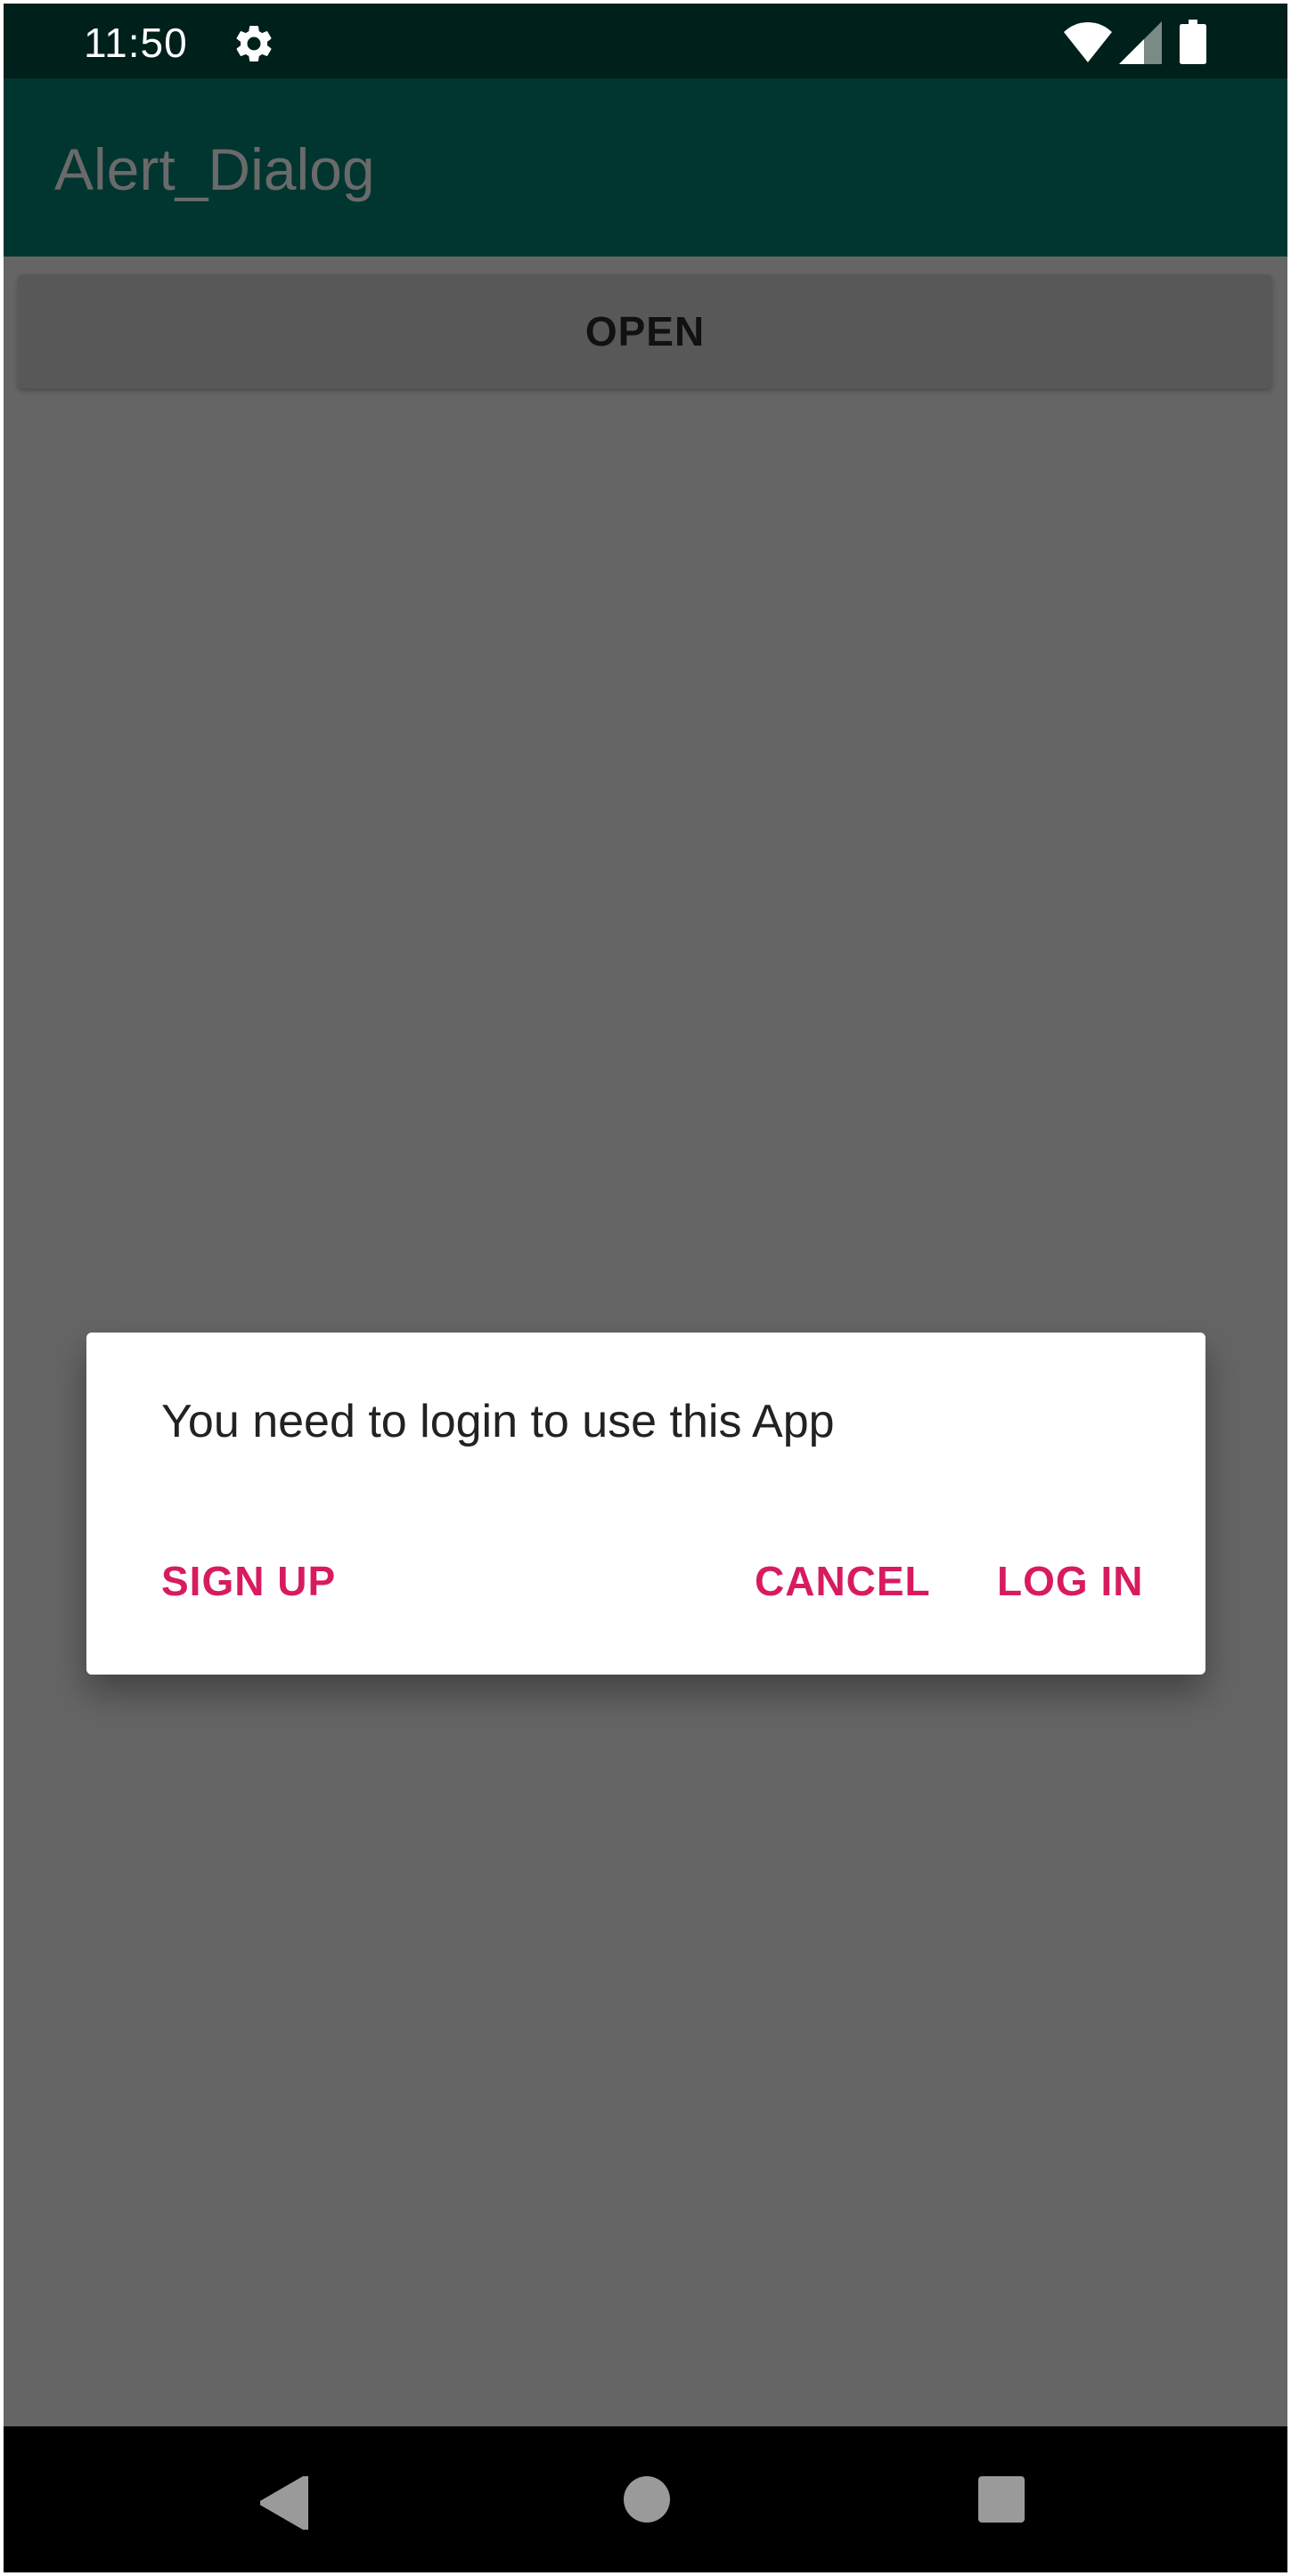  What do you see at coordinates (1070, 1581) in the screenshot?
I see `log-in-button: LOG IN` at bounding box center [1070, 1581].